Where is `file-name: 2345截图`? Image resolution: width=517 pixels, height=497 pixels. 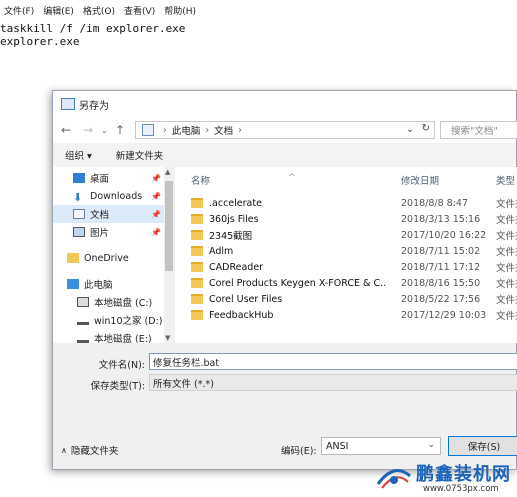 file-name: 2345截图 is located at coordinates (231, 236).